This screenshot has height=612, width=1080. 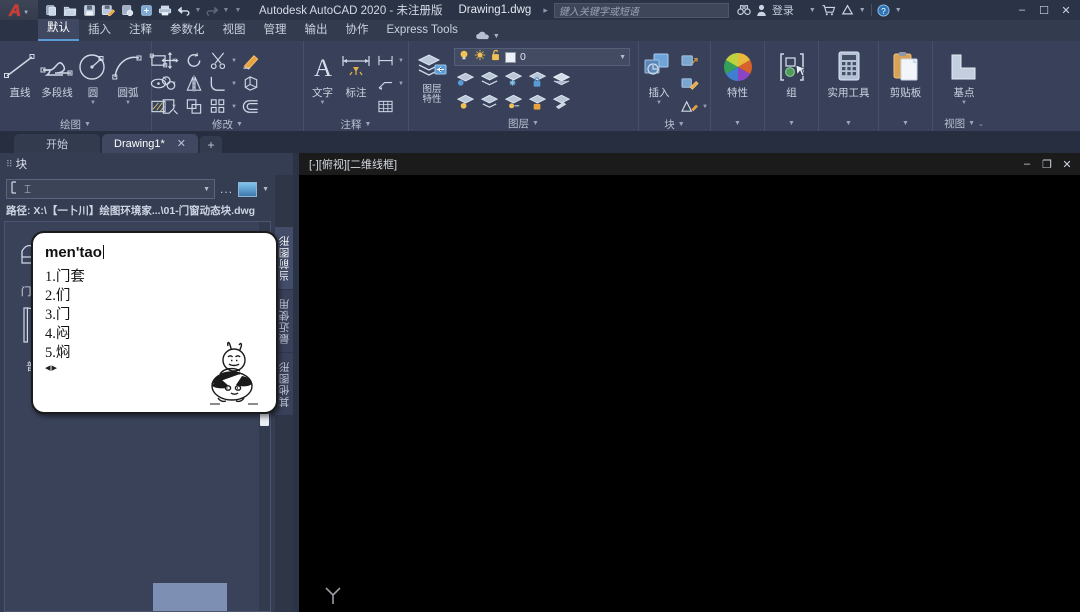 I want to click on leader-caret-icon: ▼, so click(x=401, y=84).